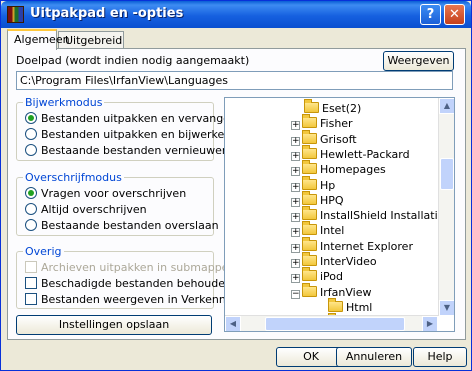 The width and height of the screenshot is (472, 371). I want to click on radio-label: Bestanden uitpakken en bijwerken, so click(136, 134).